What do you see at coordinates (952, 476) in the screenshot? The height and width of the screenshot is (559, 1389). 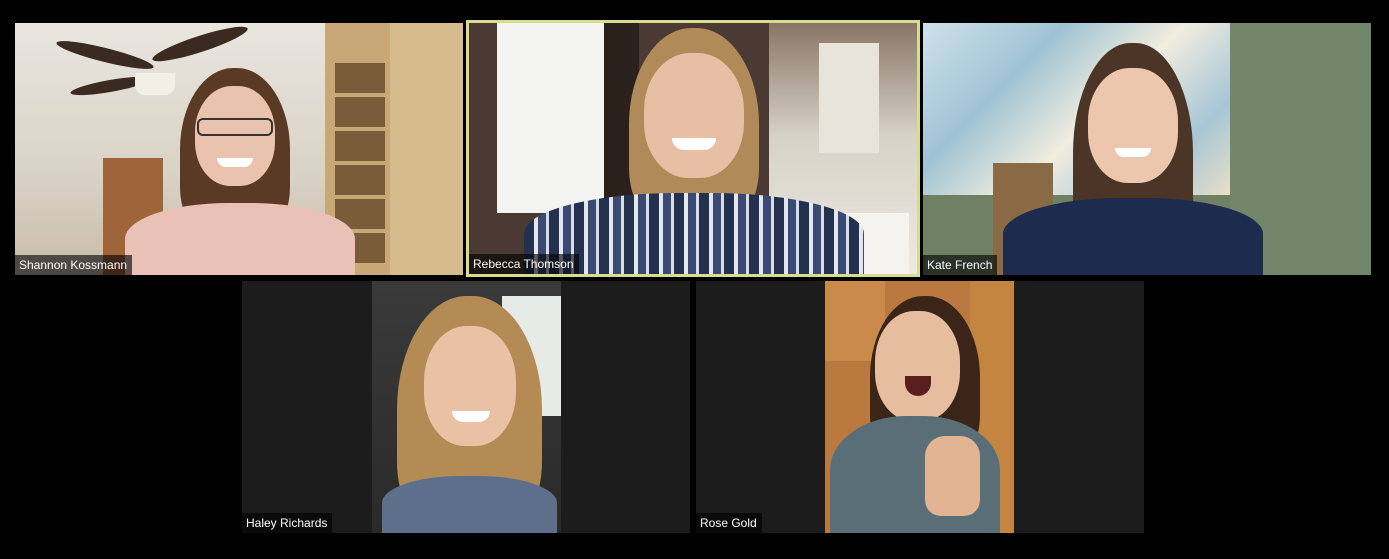 I see `thumbs-up-hand` at bounding box center [952, 476].